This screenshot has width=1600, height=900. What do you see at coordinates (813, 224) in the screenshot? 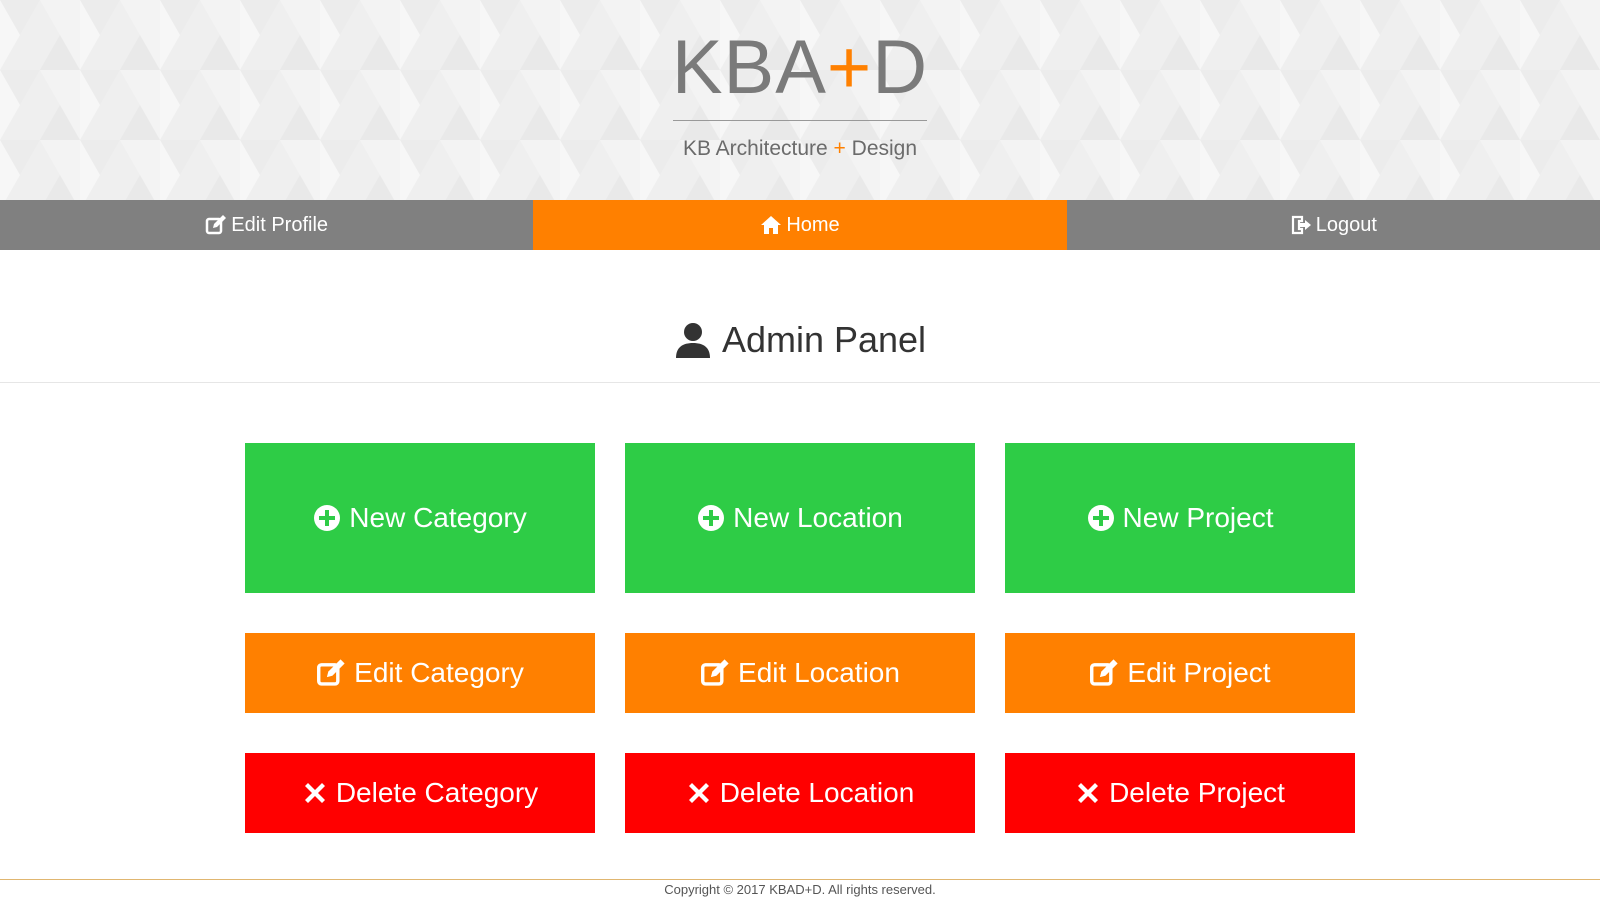
I see `nav-item-label: Home` at bounding box center [813, 224].